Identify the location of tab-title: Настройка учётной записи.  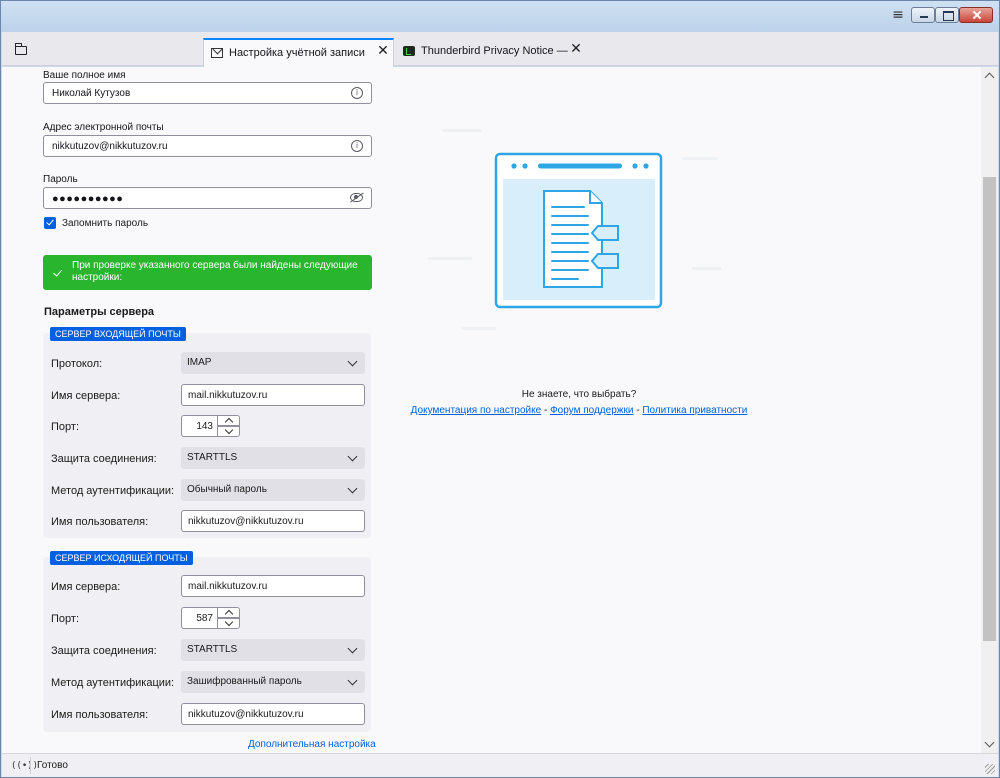
(297, 53).